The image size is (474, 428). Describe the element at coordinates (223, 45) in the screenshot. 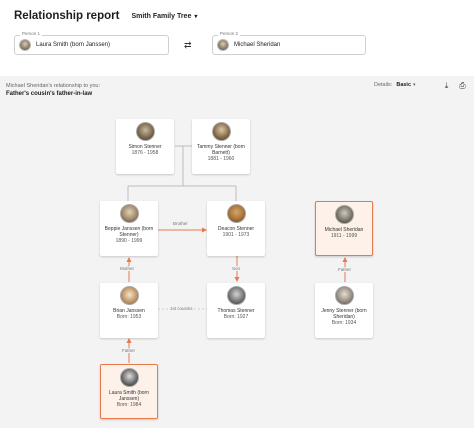

I see `person-2-avatar` at that location.